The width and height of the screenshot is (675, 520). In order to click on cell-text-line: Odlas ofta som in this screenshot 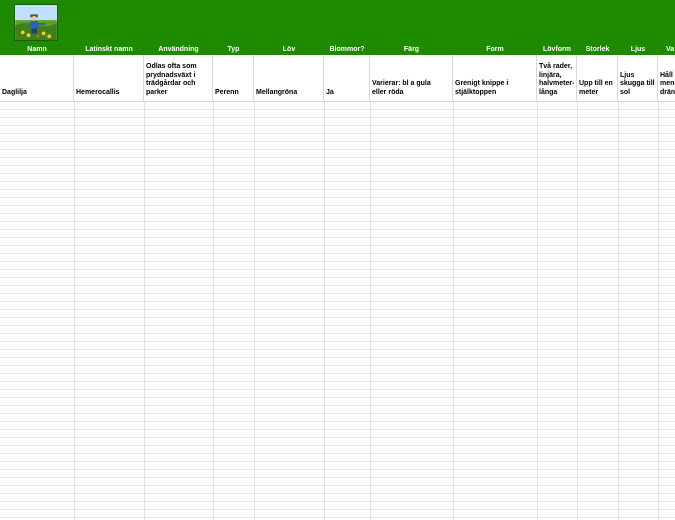, I will do `click(171, 66)`.